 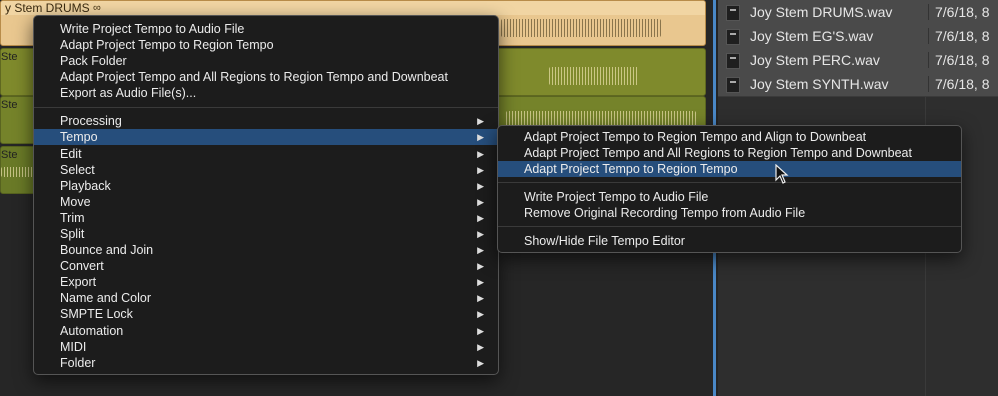 I want to click on file-row: Joy Stem EG'S.wav 7/6/18, 8, so click(x=858, y=36).